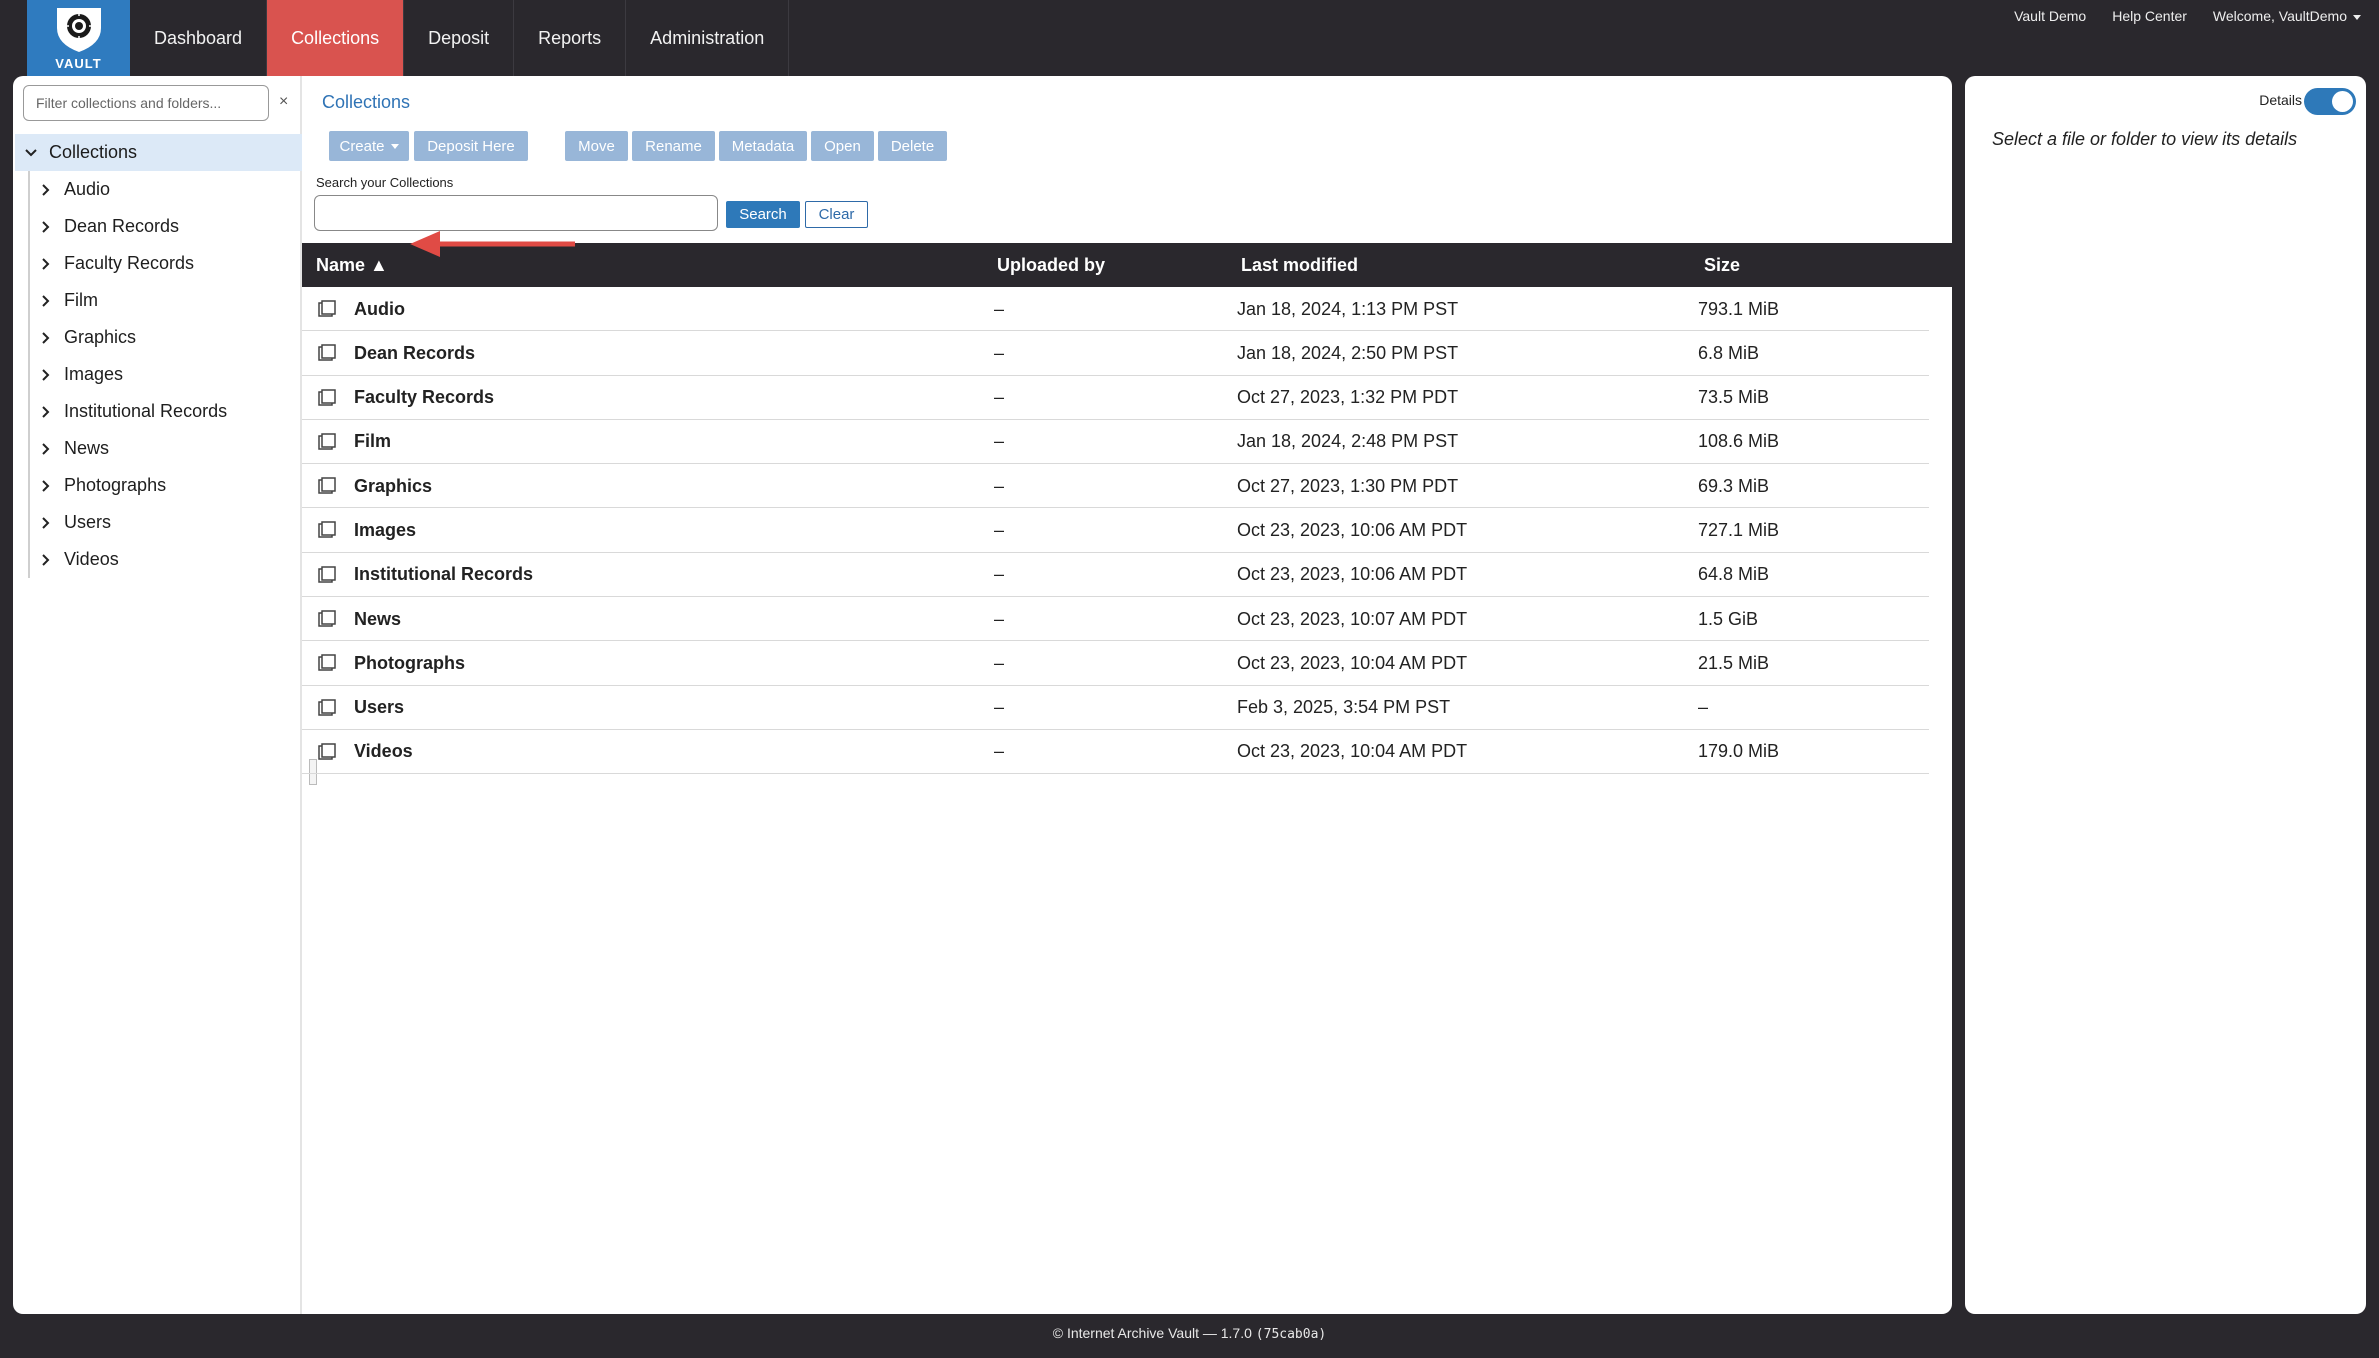 The height and width of the screenshot is (1358, 2379). Describe the element at coordinates (352, 265) in the screenshot. I see `column-header-name: Name ▲` at that location.